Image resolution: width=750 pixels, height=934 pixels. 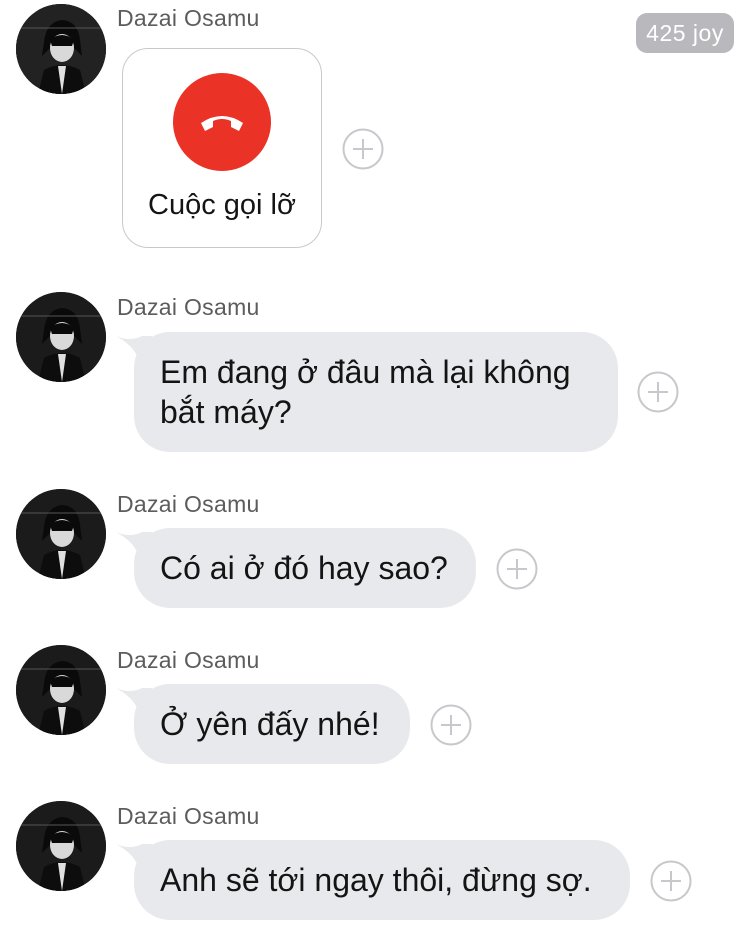 I want to click on missed-call-label: Cuộc gọi lỡ, so click(x=222, y=205).